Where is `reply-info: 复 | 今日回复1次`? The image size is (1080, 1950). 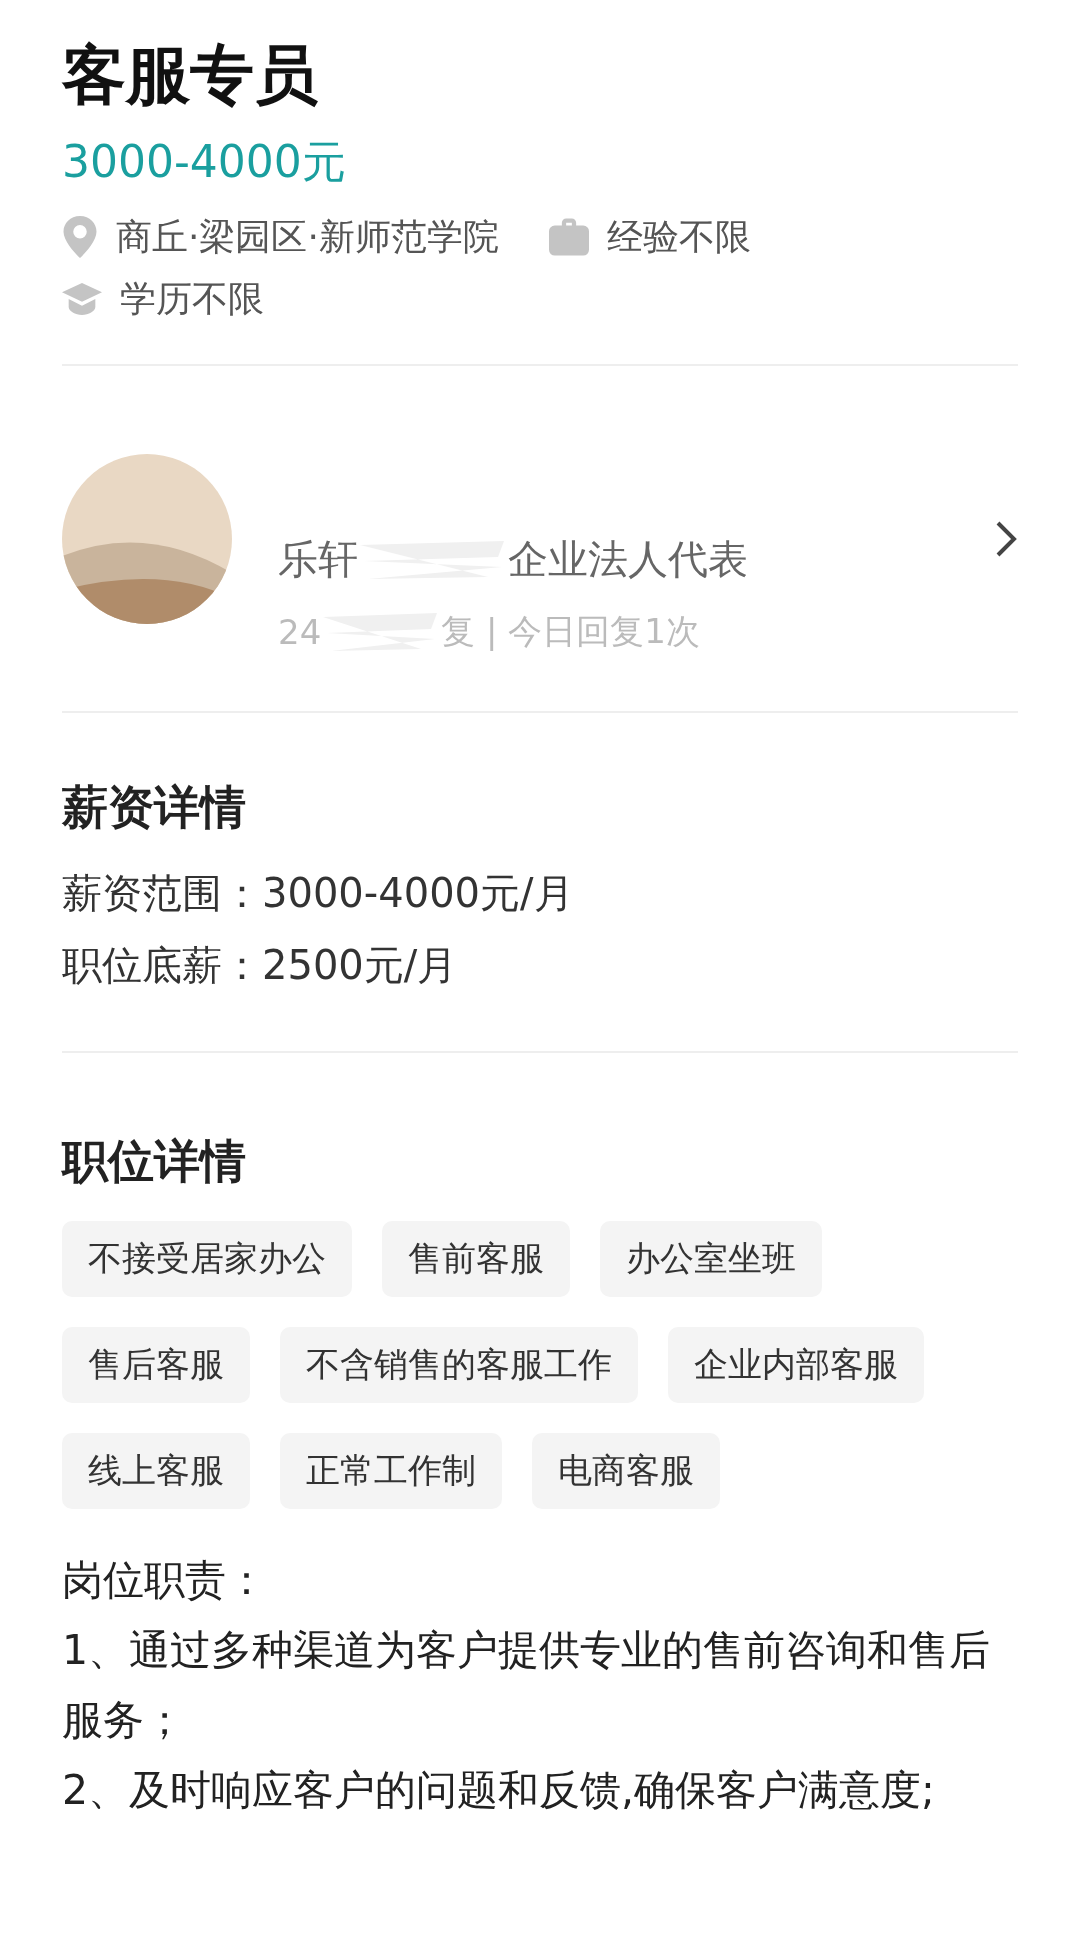
reply-info: 复 | 今日回复1次 is located at coordinates (570, 631).